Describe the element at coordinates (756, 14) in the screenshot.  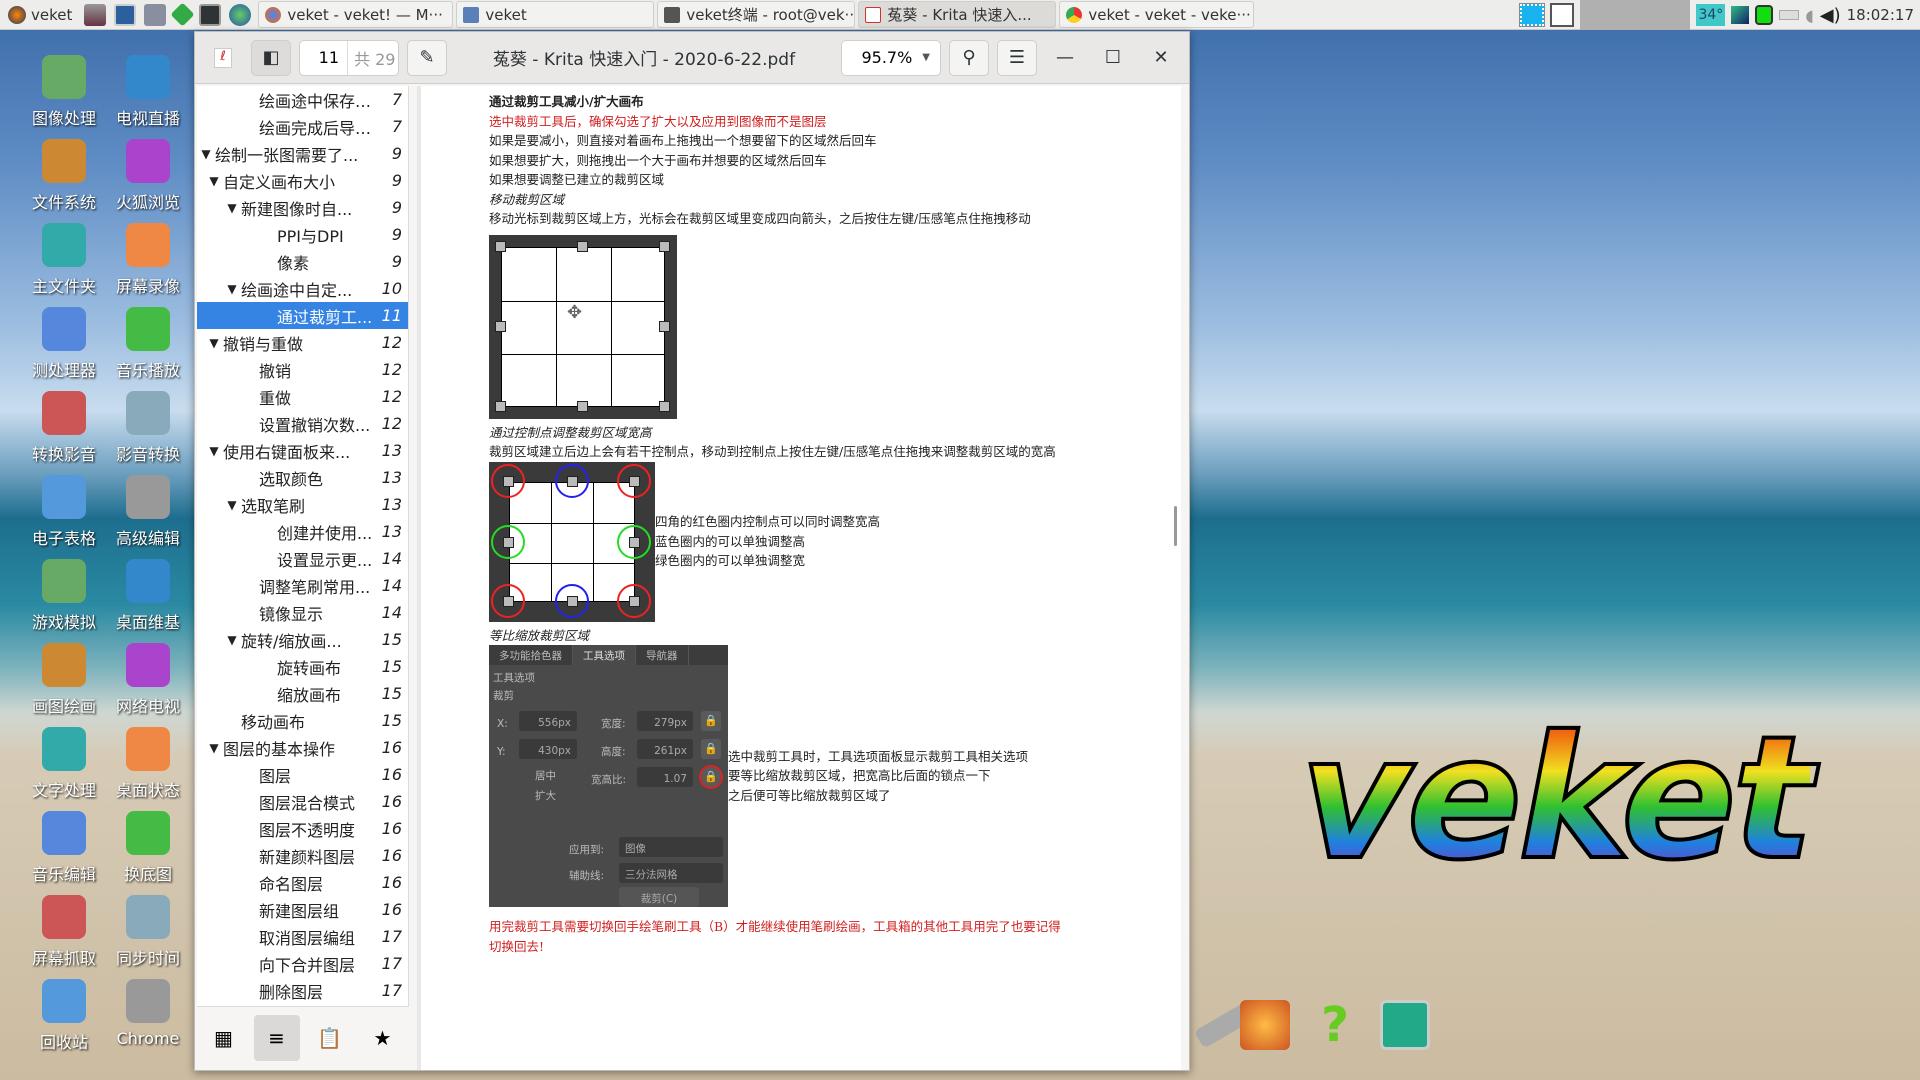
I see `task-terminal: veket终端 - root@vek···` at that location.